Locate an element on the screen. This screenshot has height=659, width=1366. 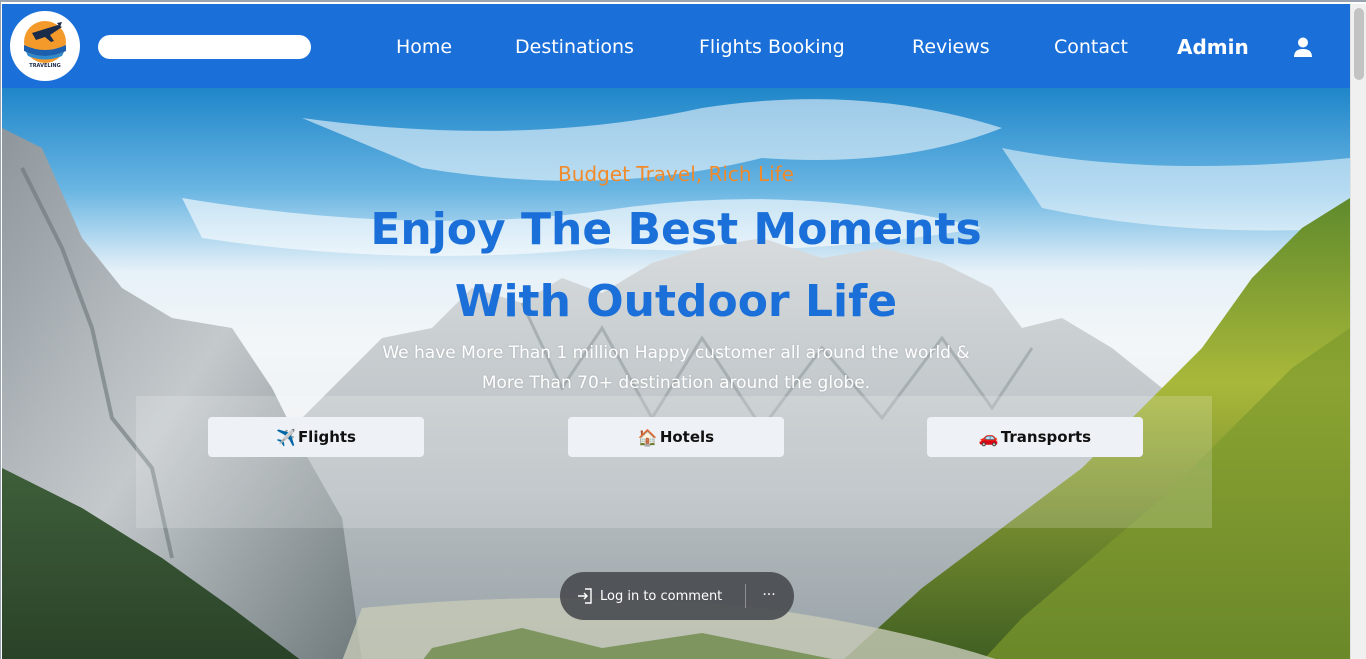
tab-transports-label: Transports is located at coordinates (1046, 437).